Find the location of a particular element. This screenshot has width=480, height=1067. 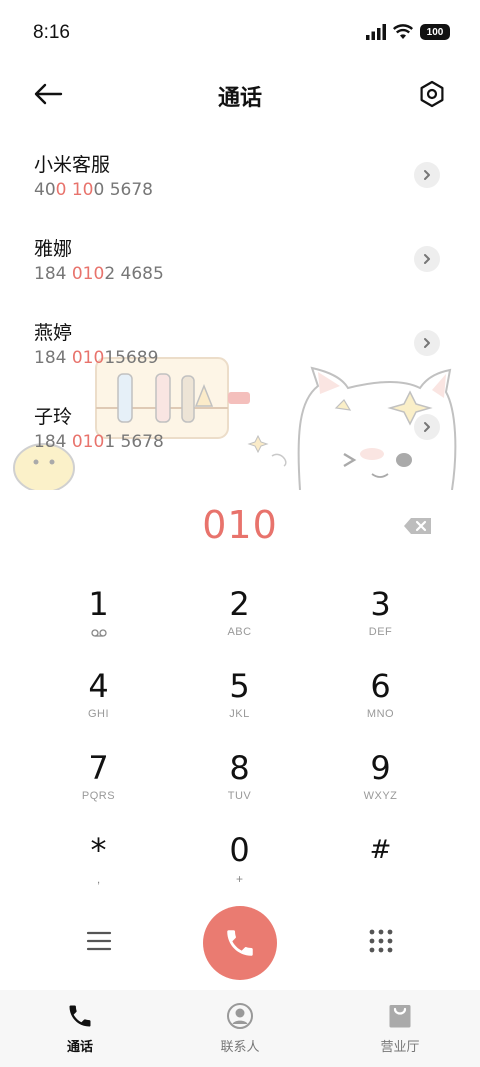

key-1: 1 is located at coordinates (98, 619).